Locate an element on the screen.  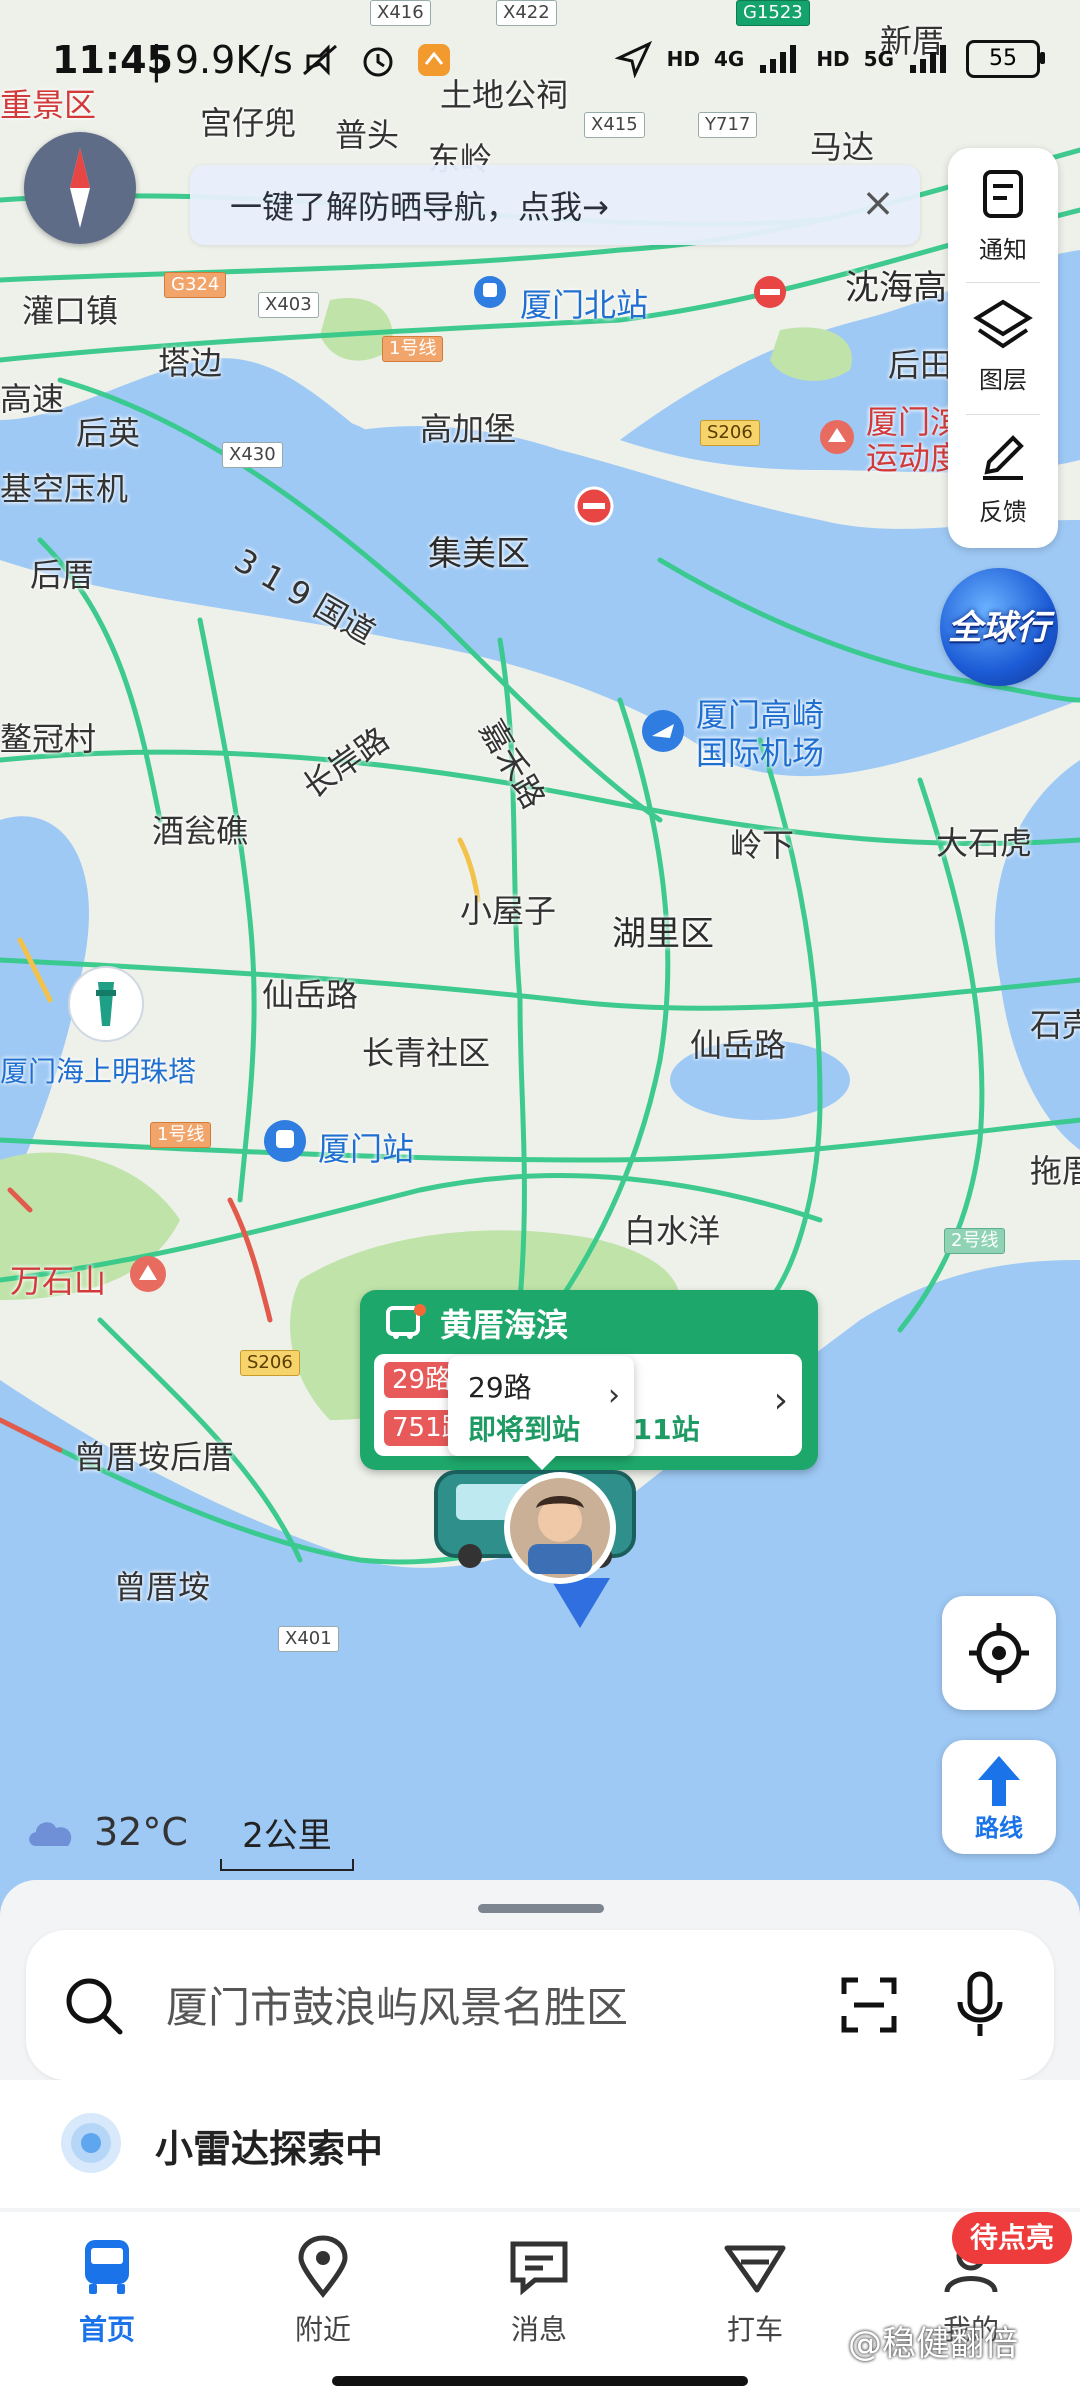
scale-bar is located at coordinates (287, 1865).